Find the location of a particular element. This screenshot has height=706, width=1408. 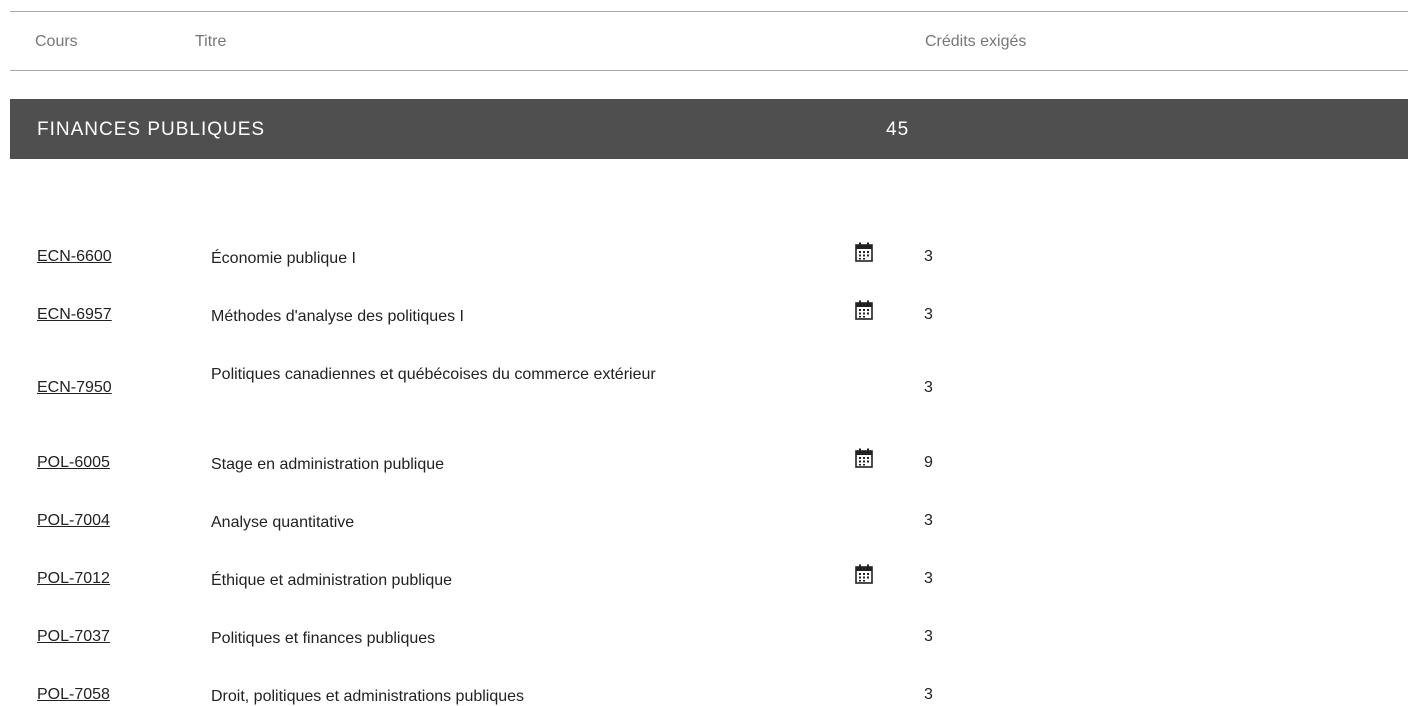

course-title: Éthique et administration publique is located at coordinates (332, 580).